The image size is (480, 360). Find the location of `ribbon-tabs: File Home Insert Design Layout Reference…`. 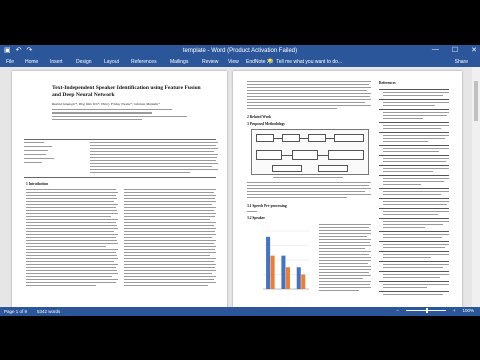

ribbon-tabs: File Home Insert Design Layout Reference… is located at coordinates (240, 62).